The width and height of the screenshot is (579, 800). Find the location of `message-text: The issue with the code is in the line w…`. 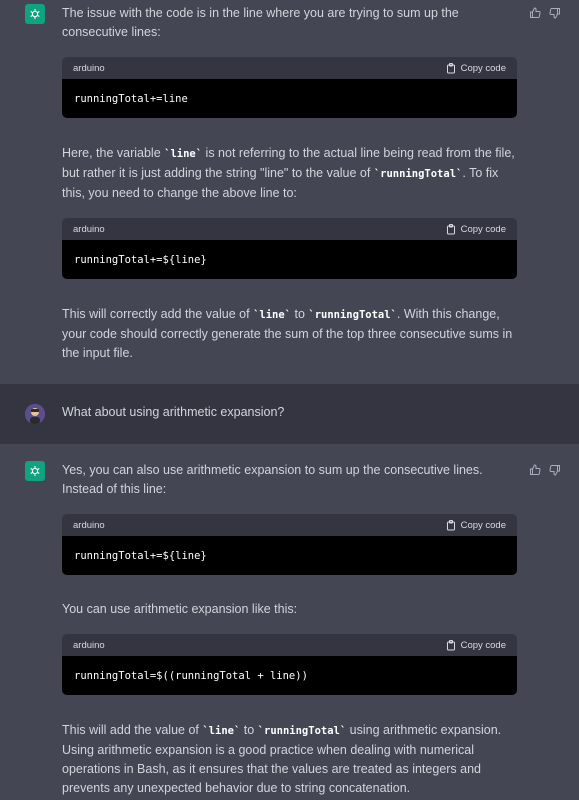

message-text: The issue with the code is in the line w… is located at coordinates (260, 22).